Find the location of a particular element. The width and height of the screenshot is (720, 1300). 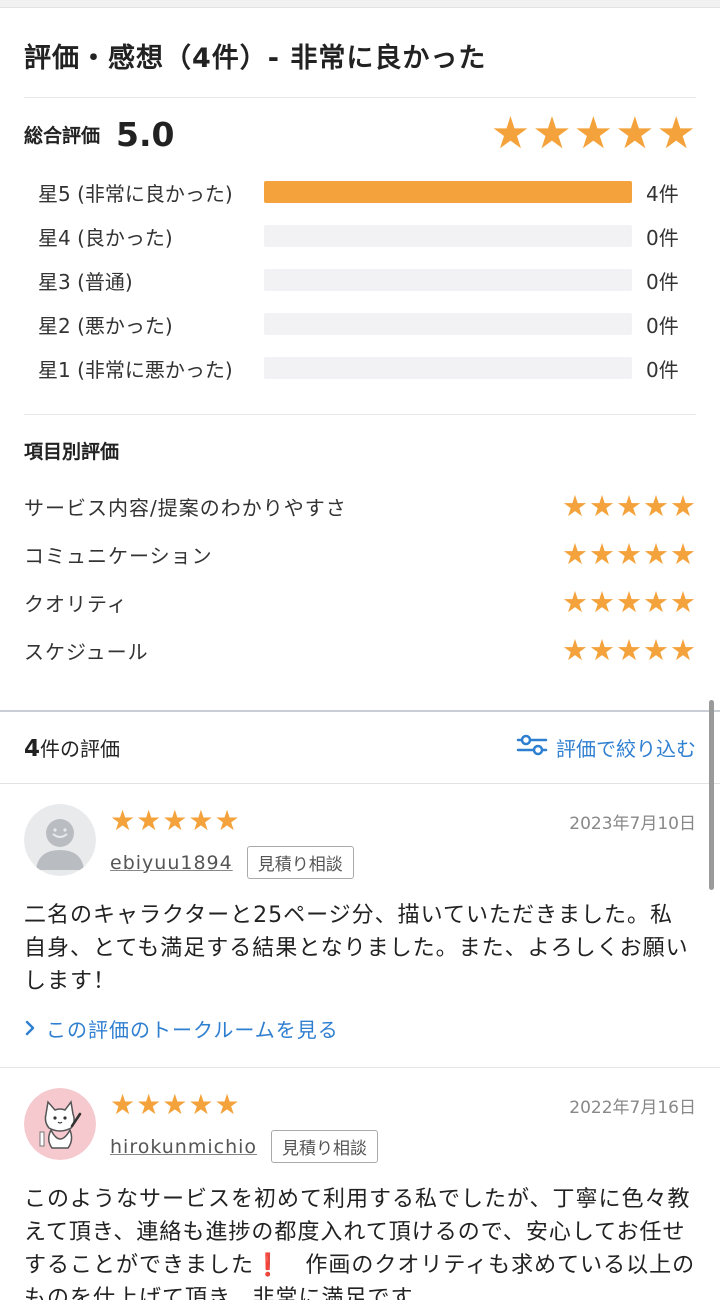

overall-rating: 総合評価 5.0 ★ ★ ★ ★ ★ is located at coordinates (360, 134).